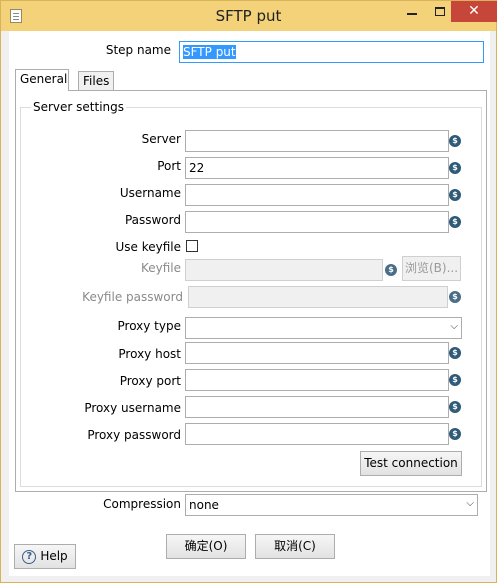  Describe the element at coordinates (206, 546) in the screenshot. I see `ok-button: 确定(O)` at that location.